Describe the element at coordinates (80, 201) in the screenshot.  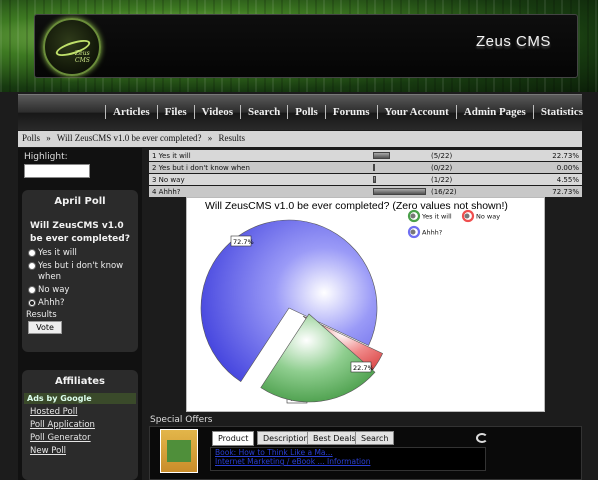
I see `poll-box-title: April Poll` at that location.